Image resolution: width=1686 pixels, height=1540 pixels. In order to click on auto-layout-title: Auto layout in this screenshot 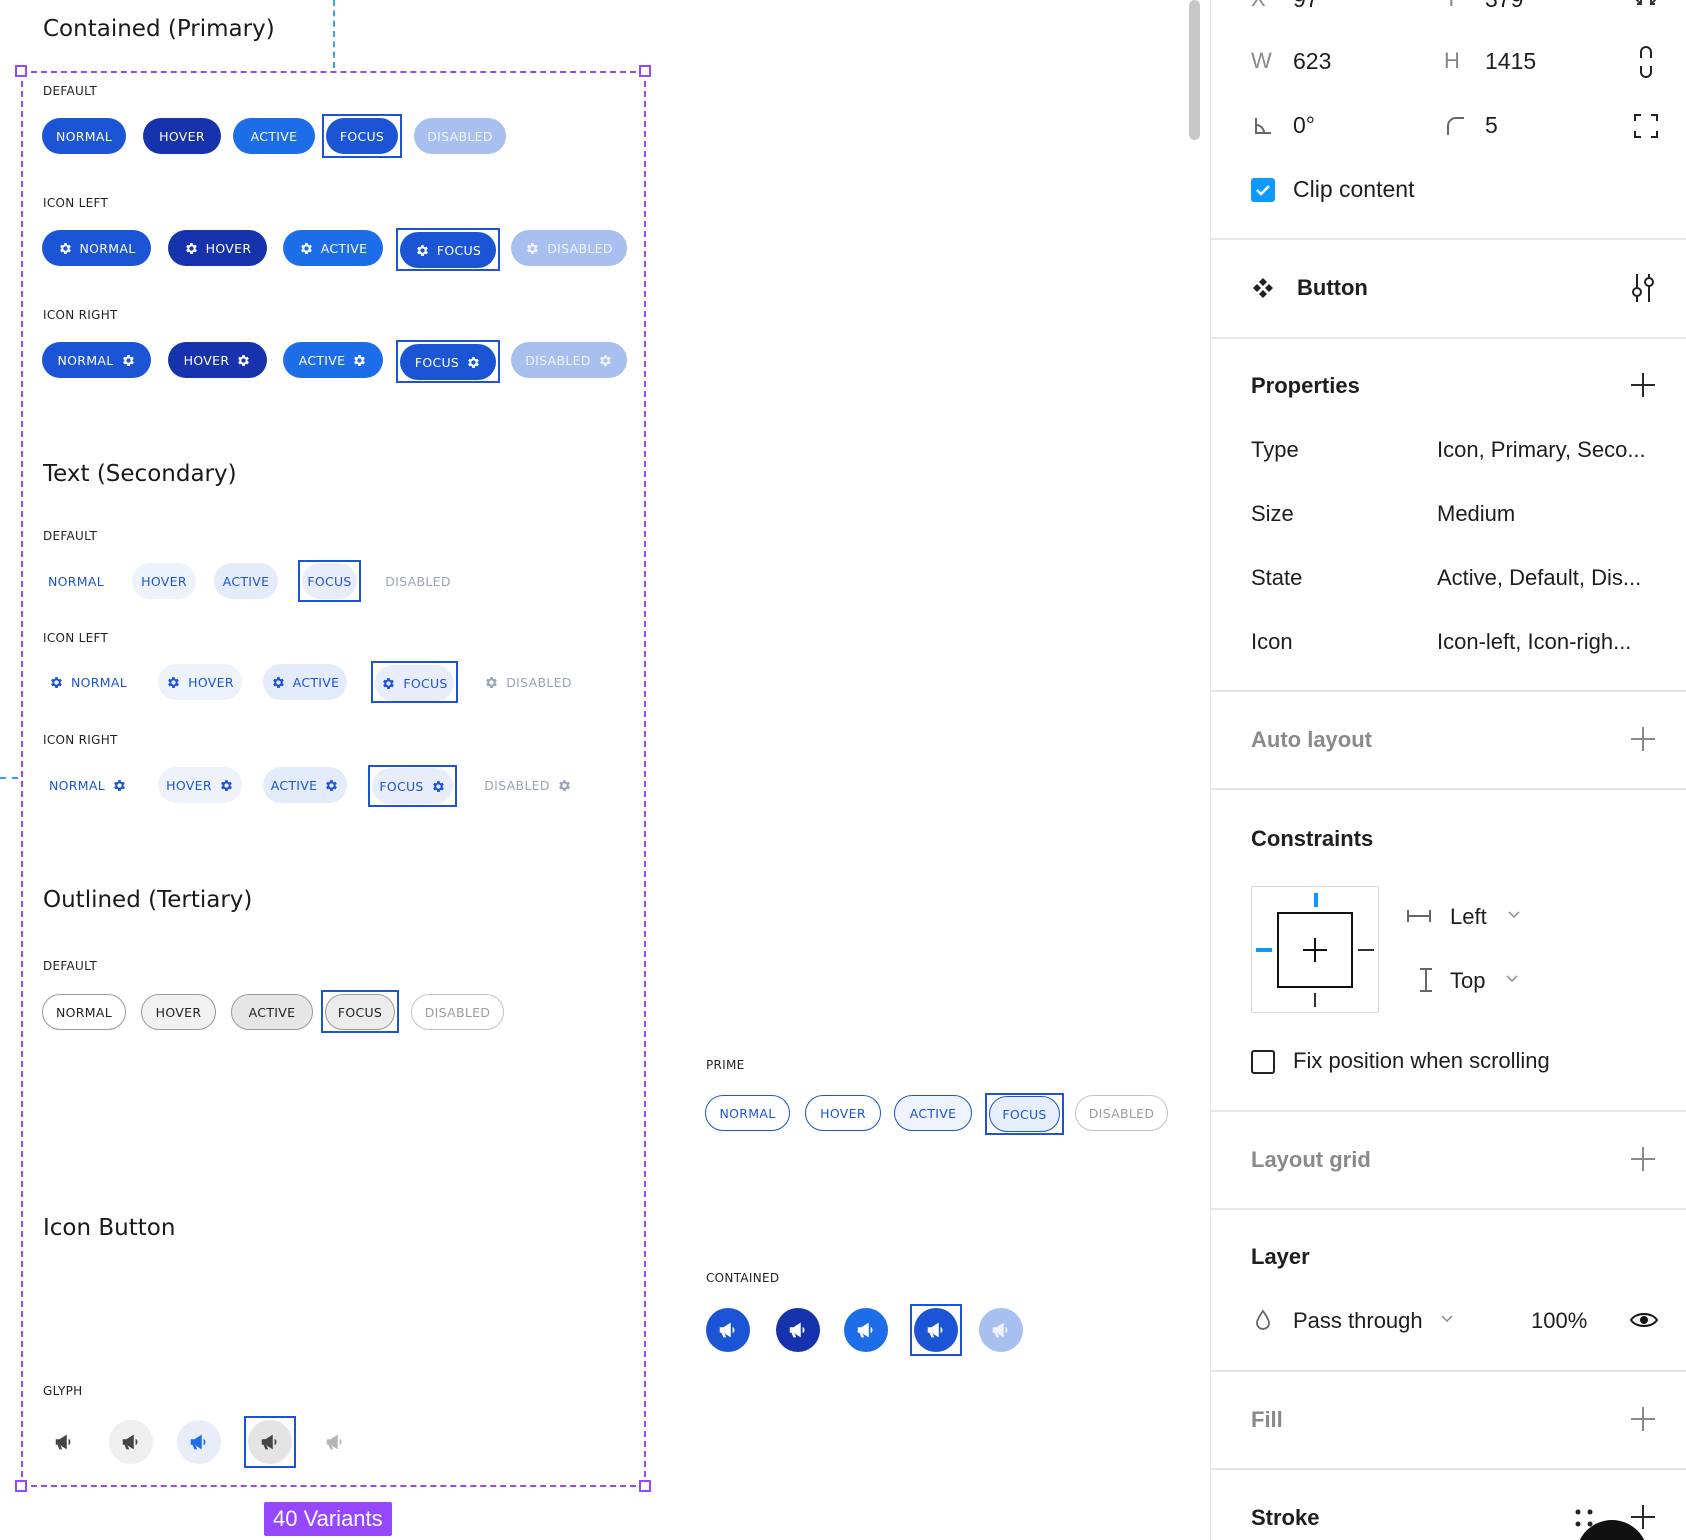, I will do `click(1311, 739)`.